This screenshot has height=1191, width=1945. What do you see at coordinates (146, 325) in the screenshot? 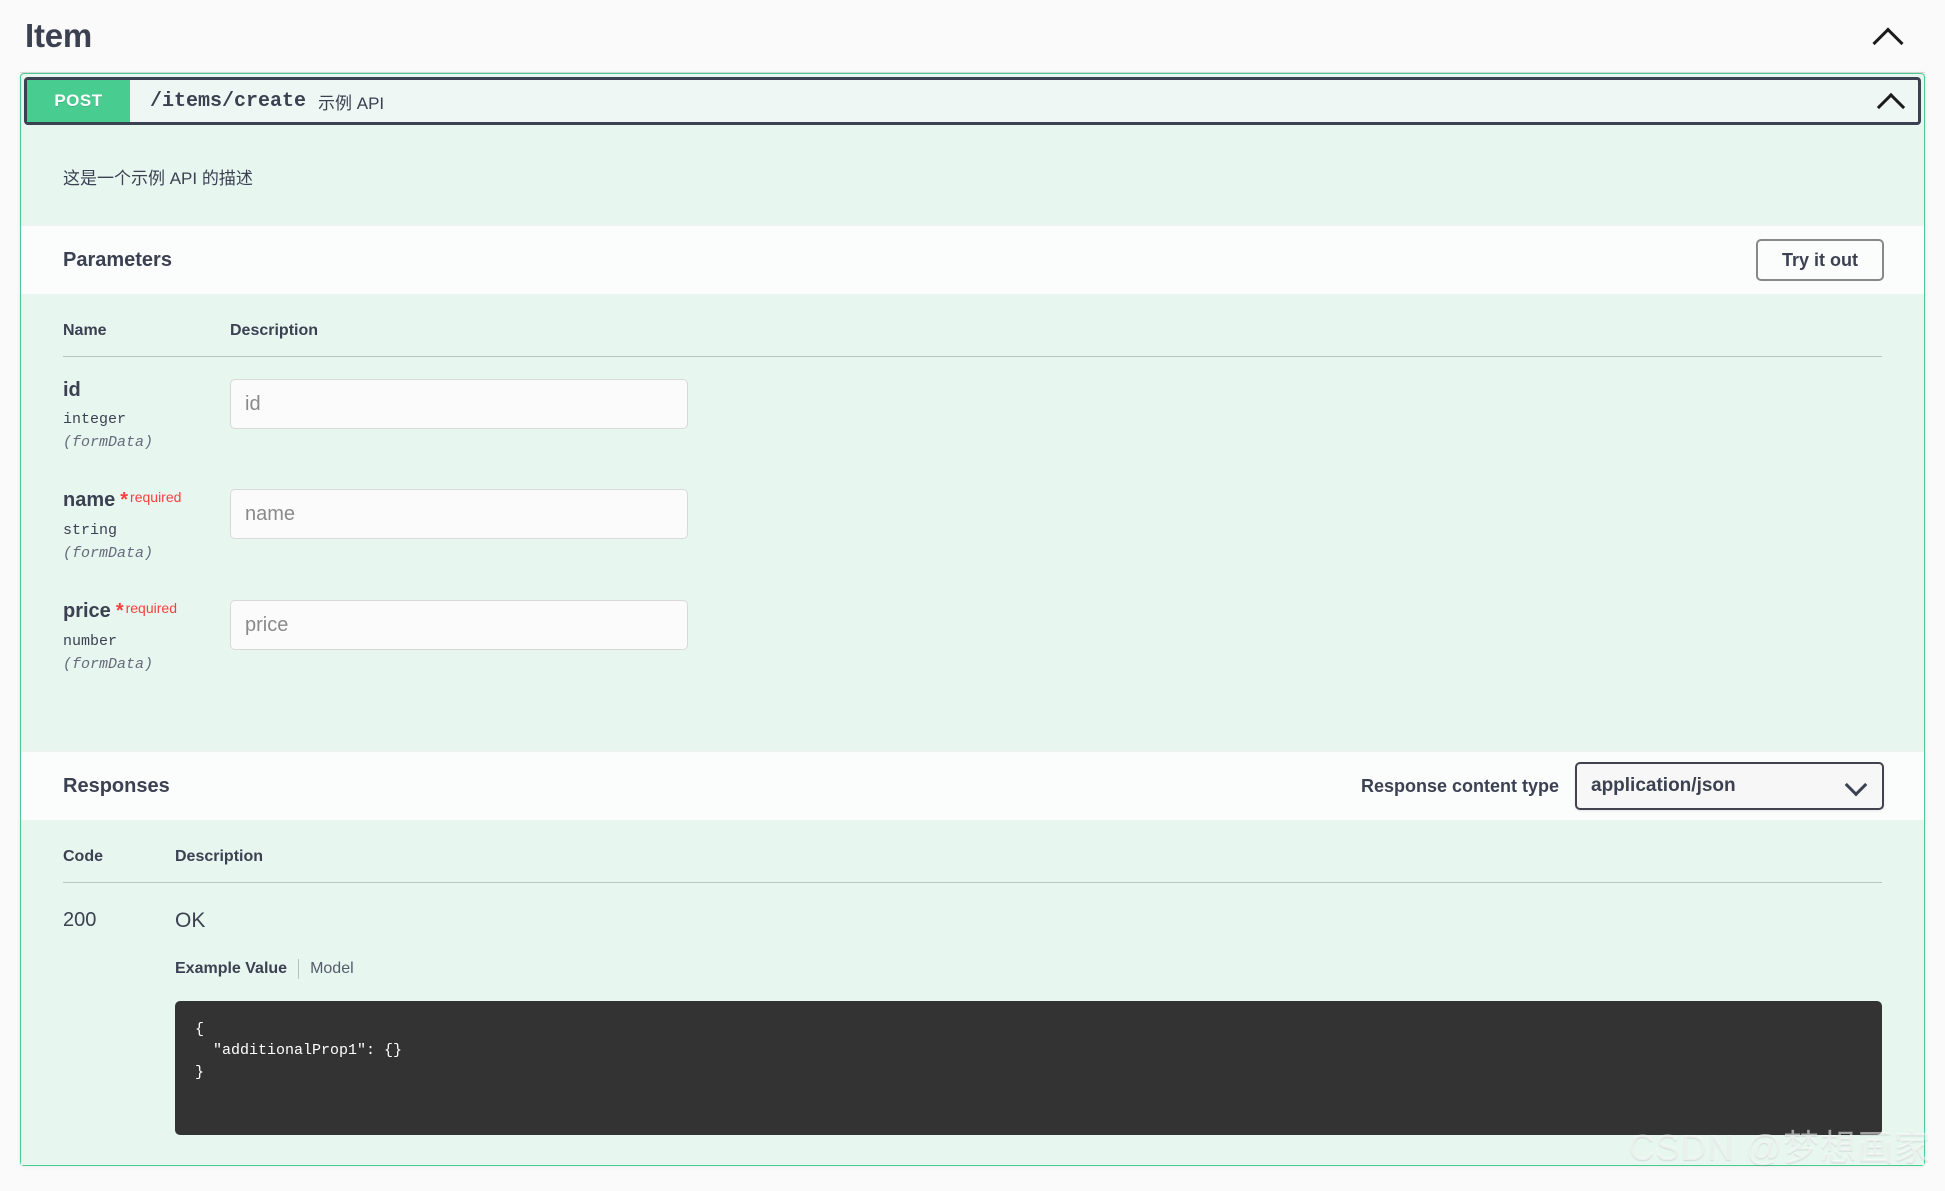
I see `column-header-name: Name` at bounding box center [146, 325].